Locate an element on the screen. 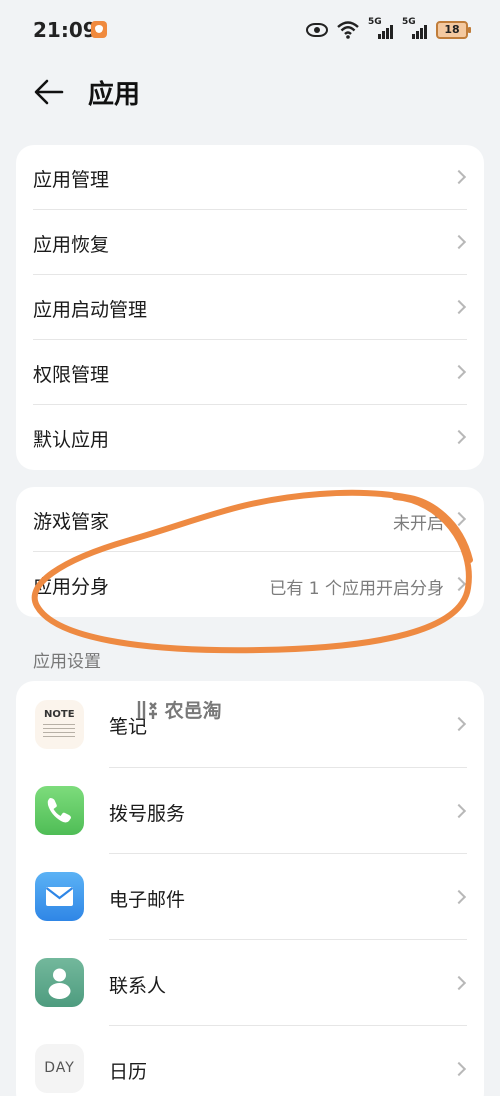 This screenshot has width=500, height=1096. notes-icon: NOTE is located at coordinates (59, 724).